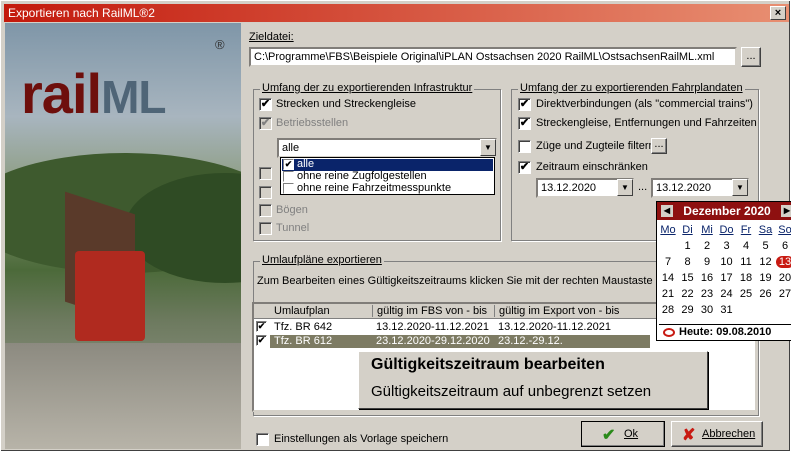 Image resolution: width=791 pixels, height=452 pixels. Describe the element at coordinates (766, 262) in the screenshot. I see `calendar-day: 12` at that location.